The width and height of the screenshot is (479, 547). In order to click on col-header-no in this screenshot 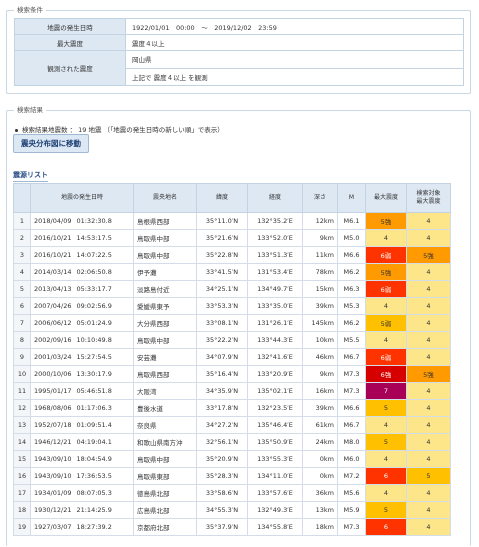, I will do `click(22, 198)`.